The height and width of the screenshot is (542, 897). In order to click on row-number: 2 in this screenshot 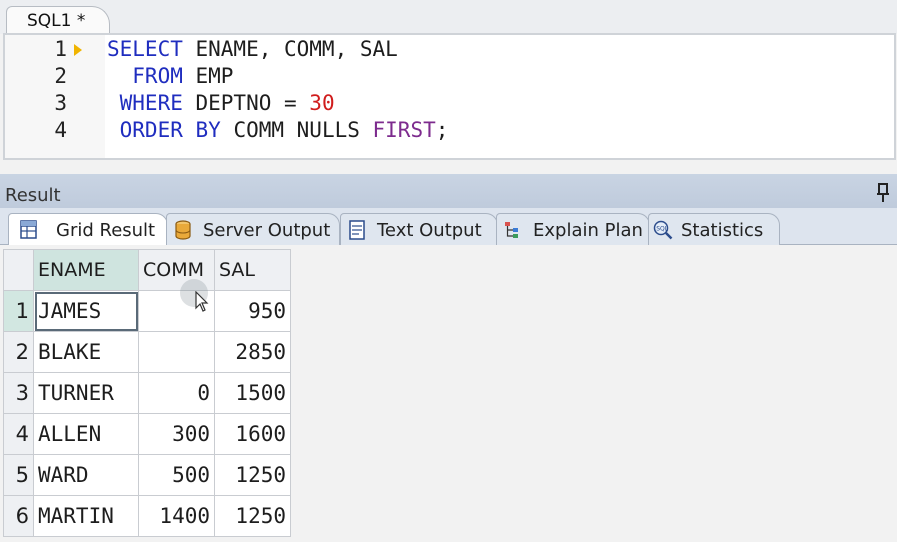, I will do `click(18, 352)`.